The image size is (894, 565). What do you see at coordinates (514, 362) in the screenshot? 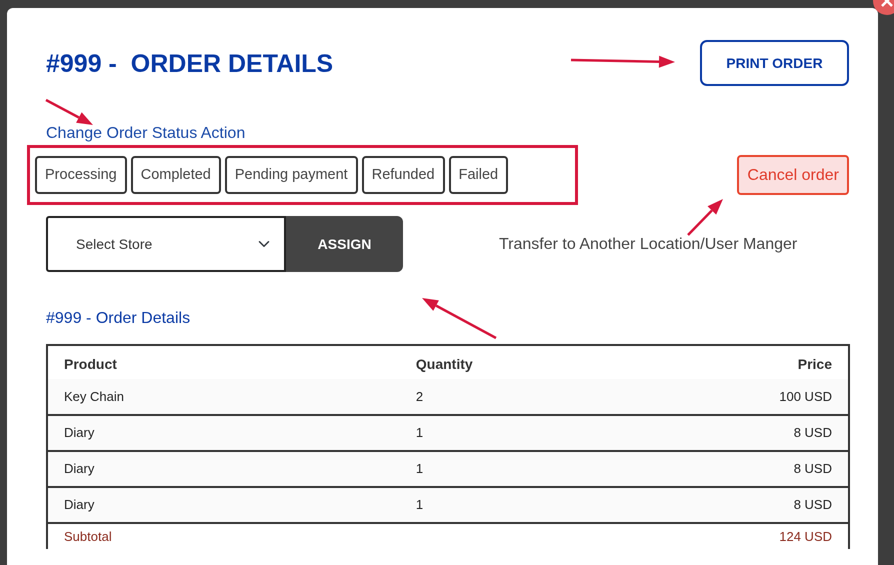
I see `column-header: Quantity` at bounding box center [514, 362].